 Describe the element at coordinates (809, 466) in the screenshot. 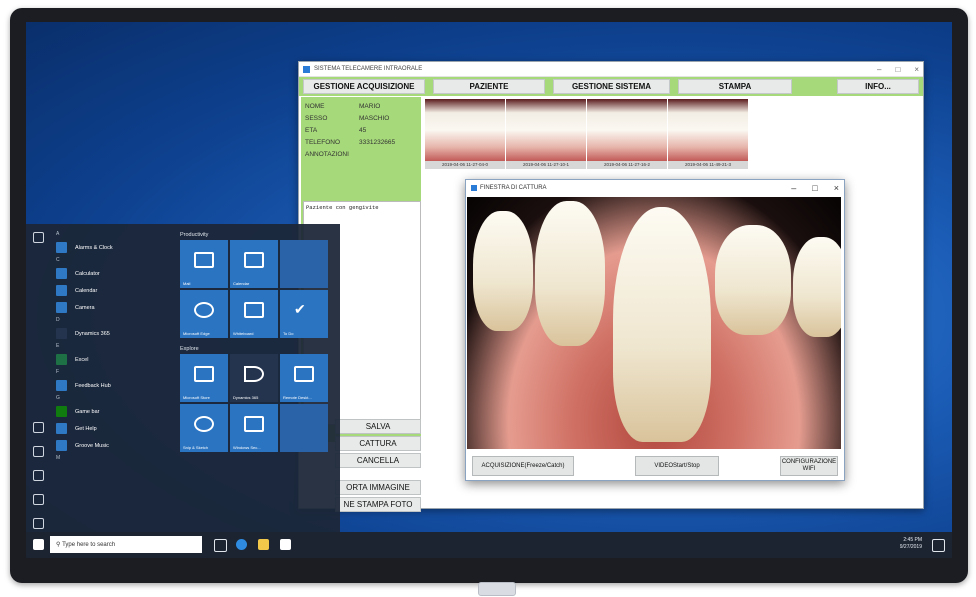

I see `configura-wifi-button: CONFIGURAZIONE WIFI` at that location.